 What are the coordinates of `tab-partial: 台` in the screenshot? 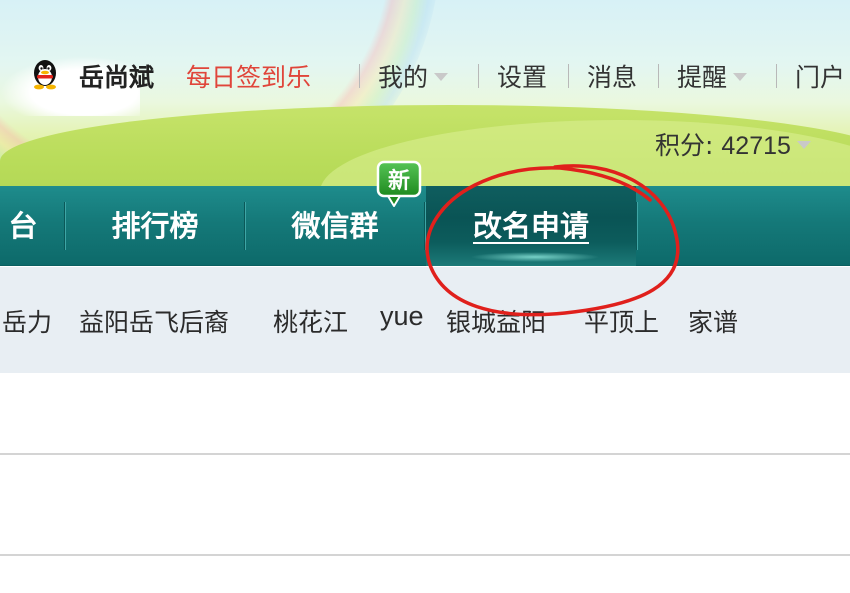 It's located at (27, 226).